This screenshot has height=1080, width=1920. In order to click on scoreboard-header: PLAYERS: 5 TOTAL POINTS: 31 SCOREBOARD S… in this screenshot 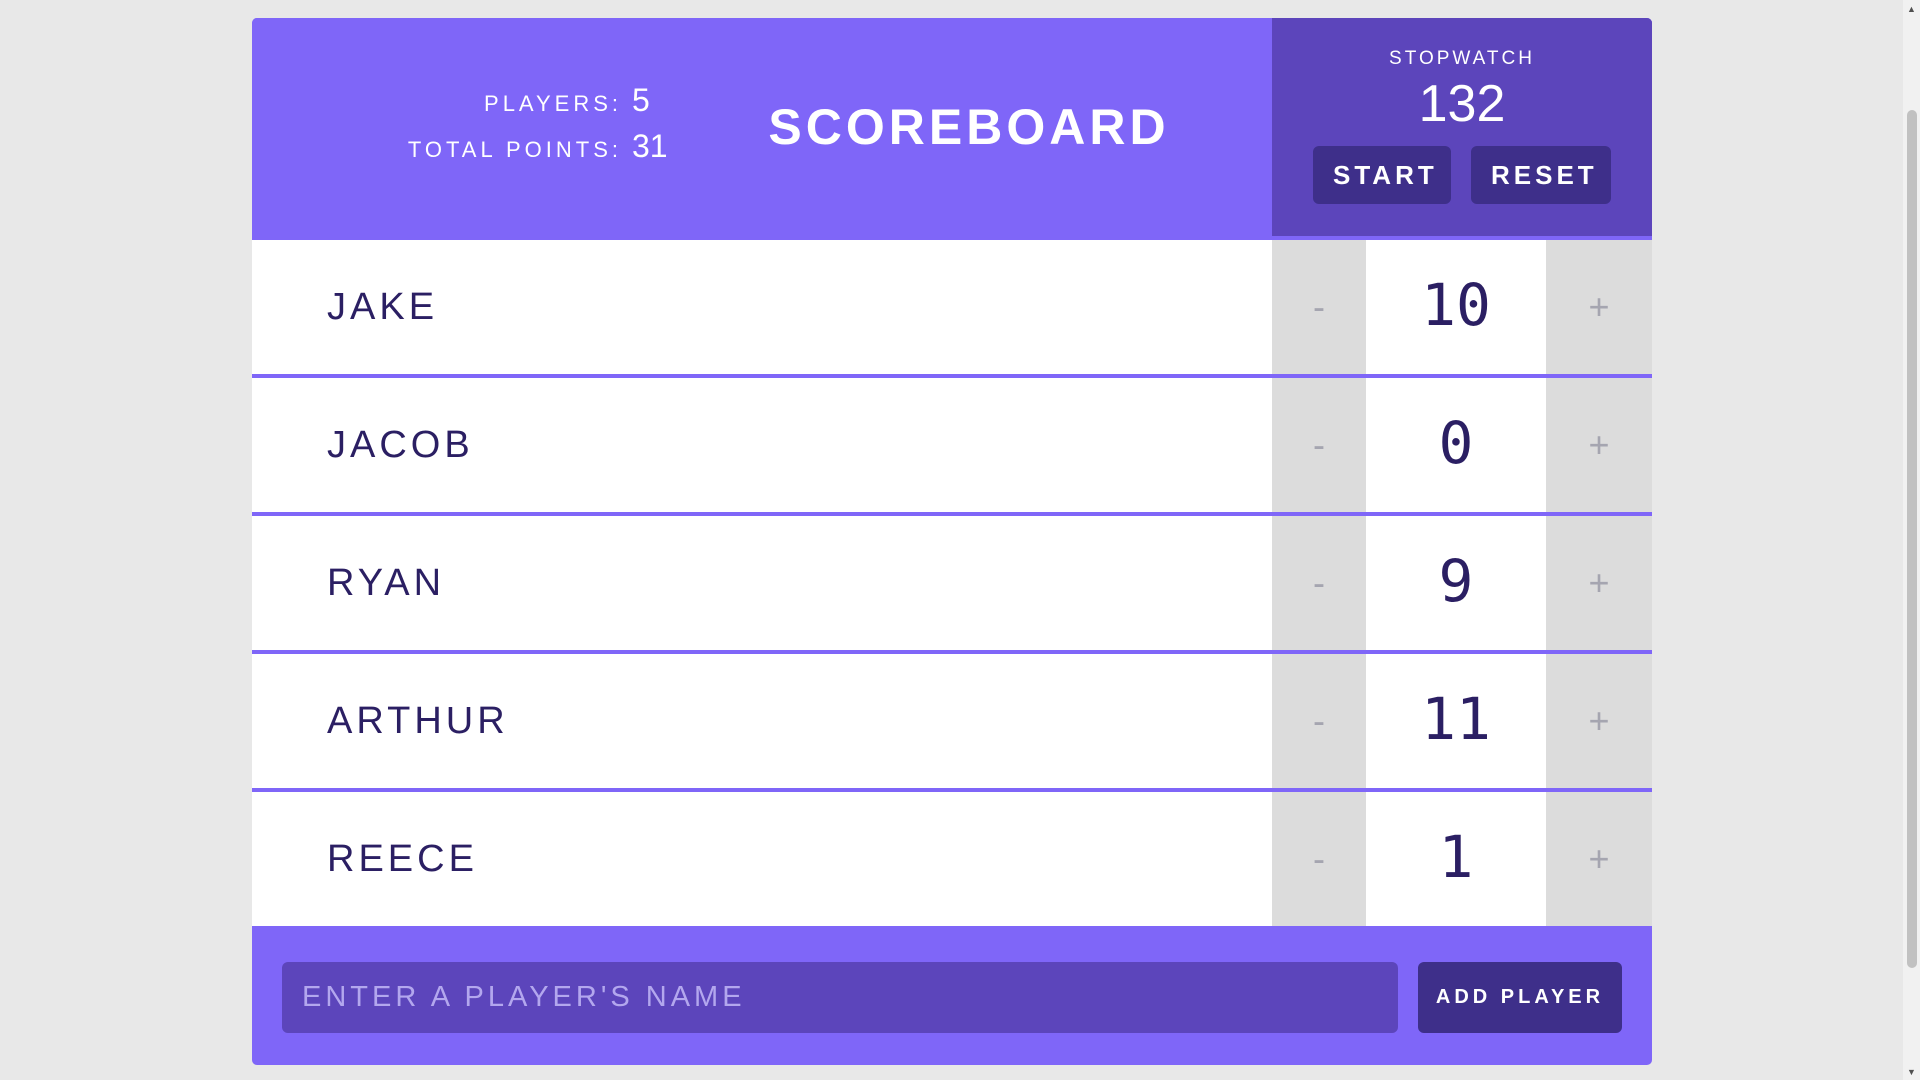, I will do `click(952, 127)`.